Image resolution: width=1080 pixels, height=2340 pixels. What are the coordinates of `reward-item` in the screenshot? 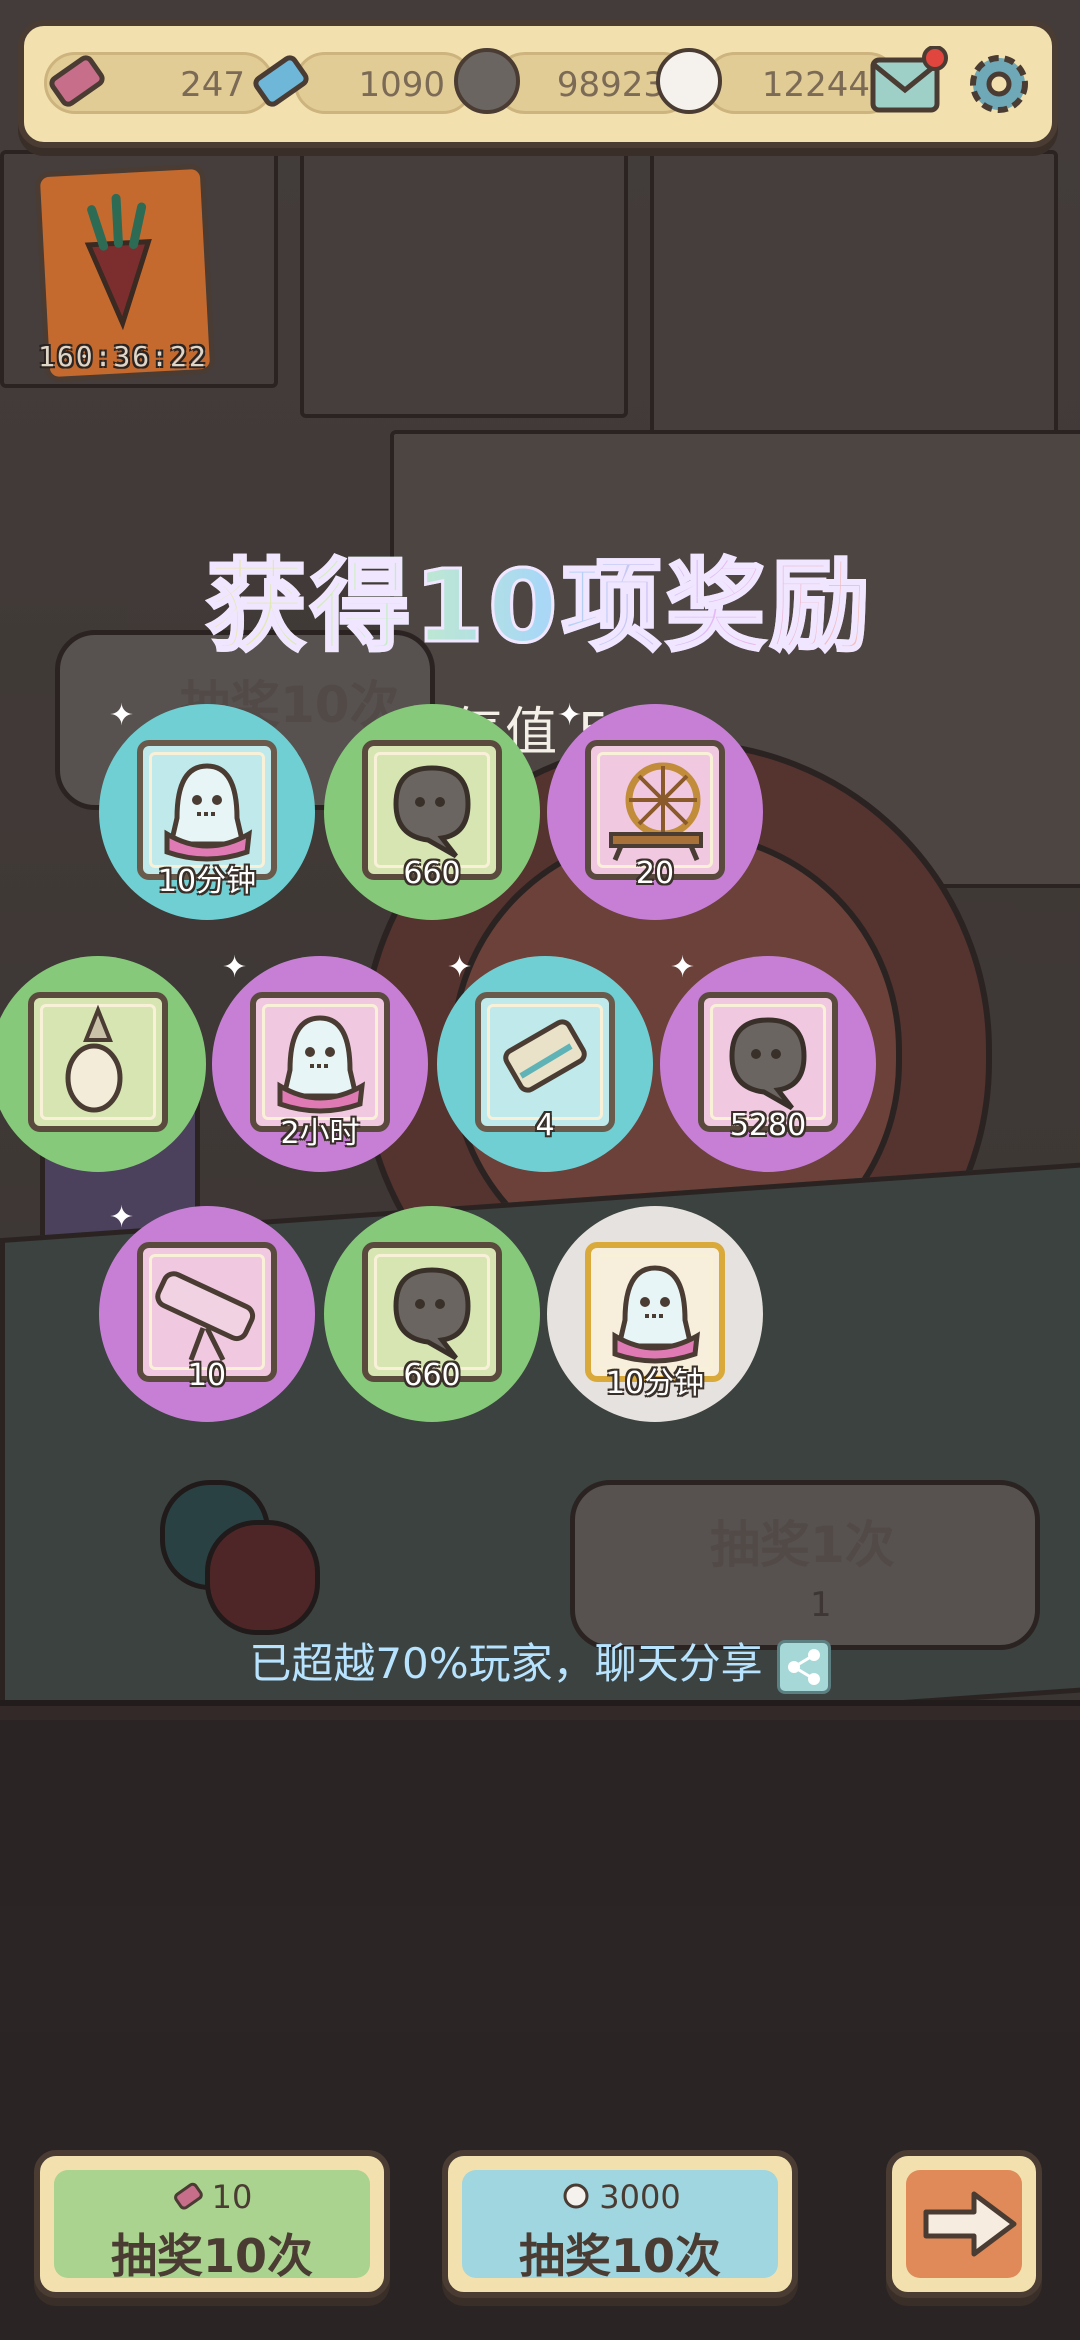 It's located at (103, 1064).